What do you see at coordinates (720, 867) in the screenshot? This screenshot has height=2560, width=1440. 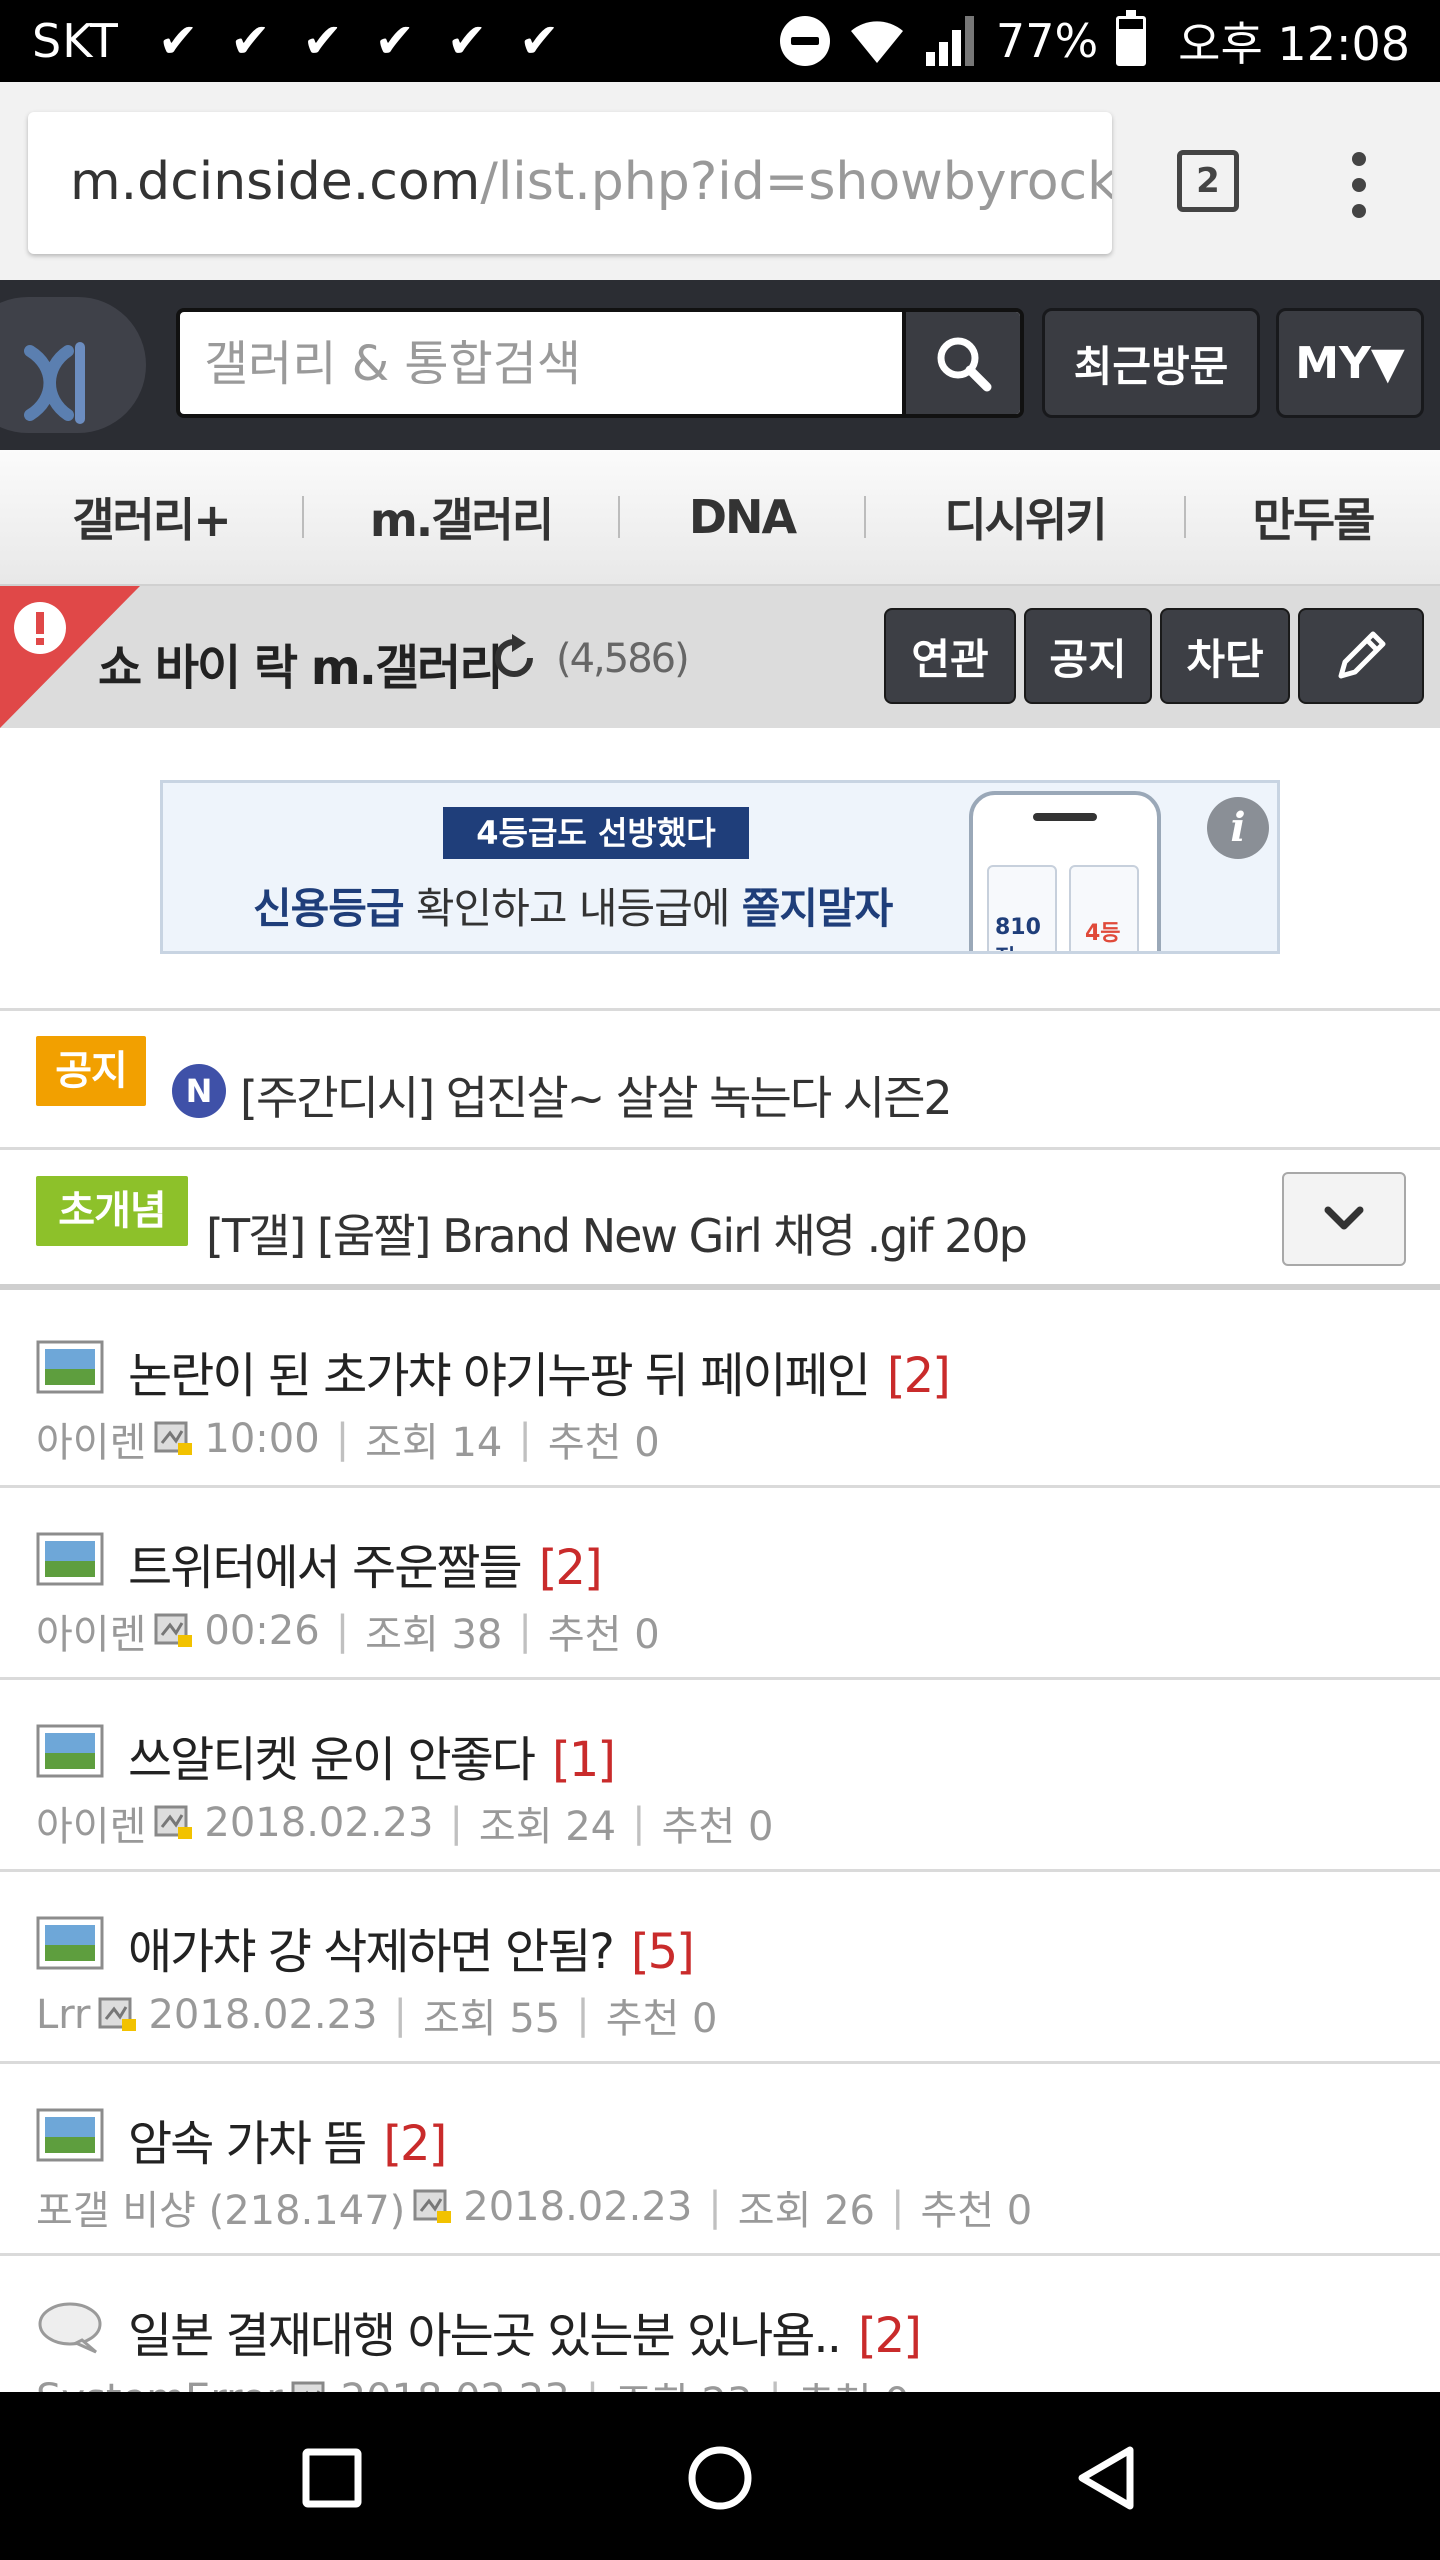 I see `ad-banner: 4등급도 선방했다 신용등급 확인하고 내등급에 쫄지말자 810점 4등급 i` at bounding box center [720, 867].